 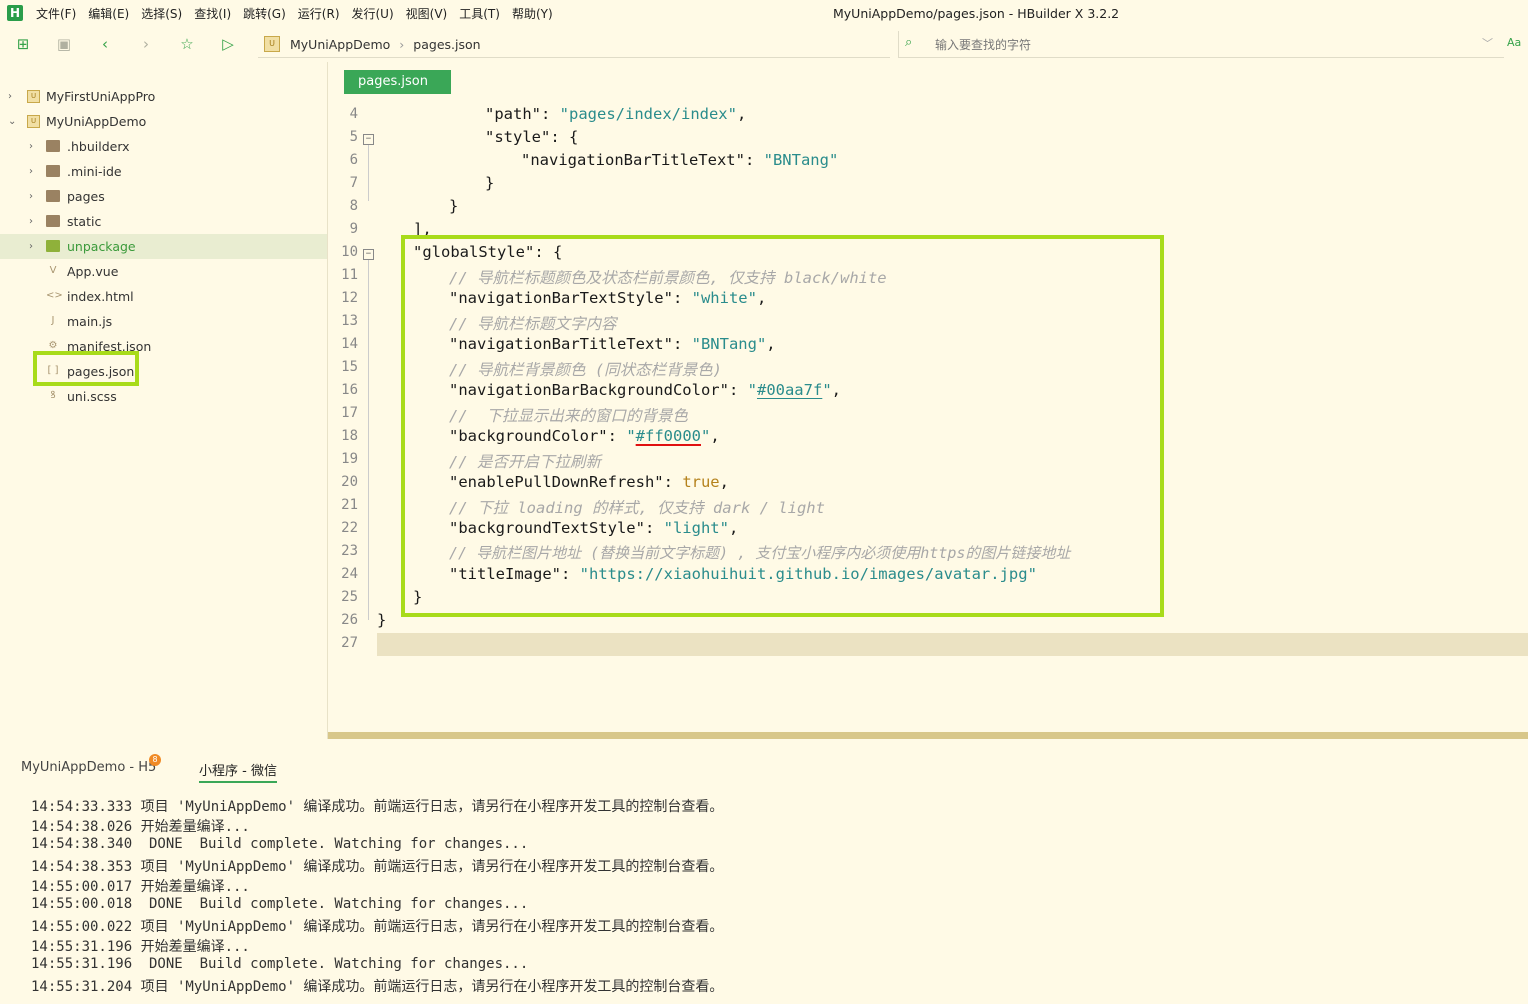 I want to click on code-line-8: }, so click(x=454, y=206).